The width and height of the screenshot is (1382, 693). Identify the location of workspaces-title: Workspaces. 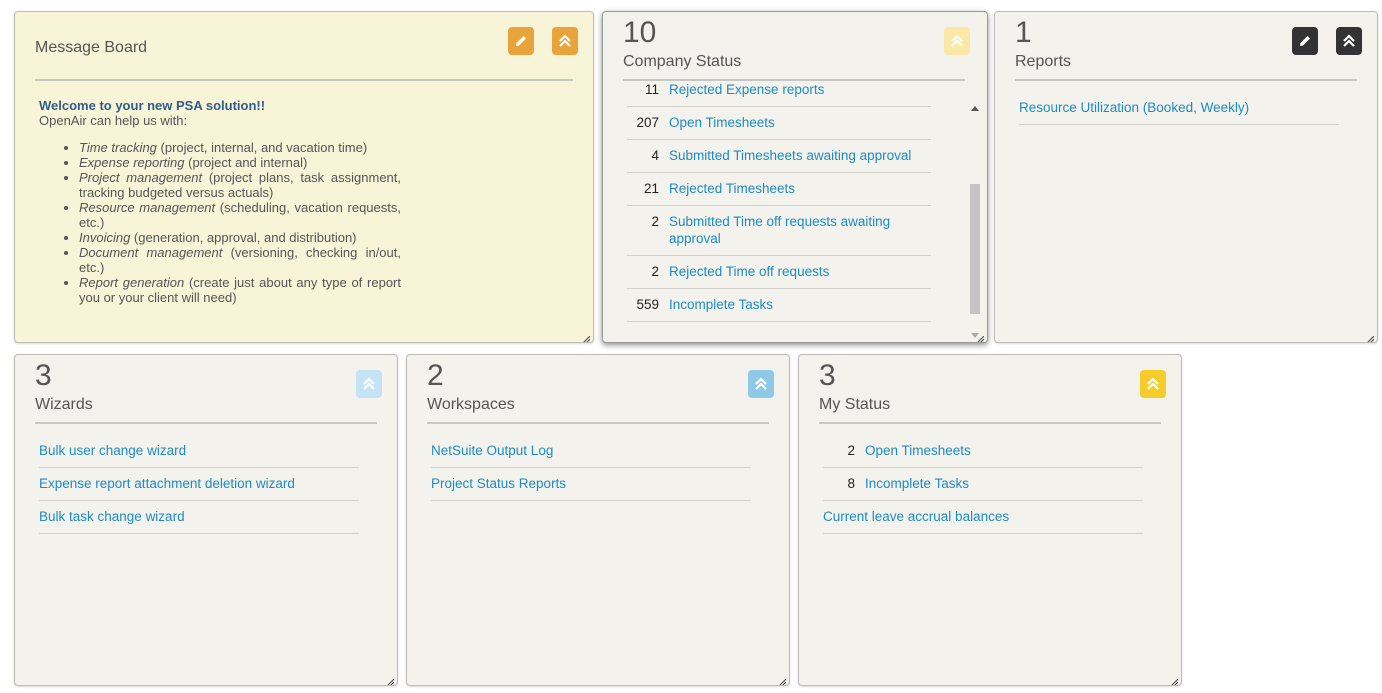
(471, 404).